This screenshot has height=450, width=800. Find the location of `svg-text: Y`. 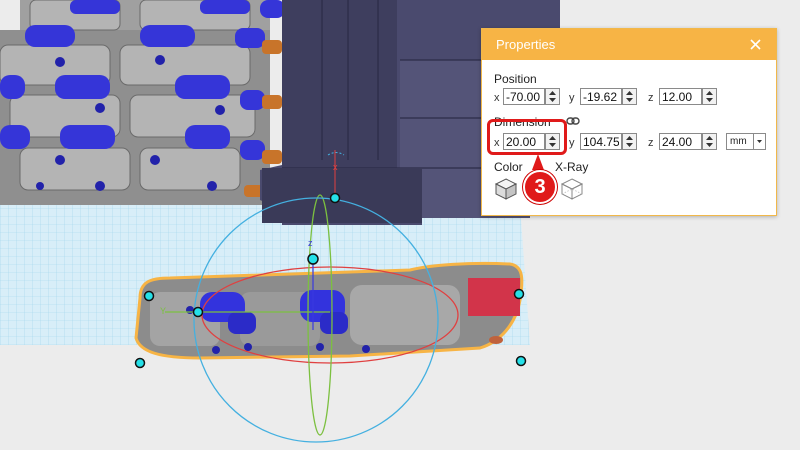

svg-text: Y is located at coordinates (163, 311).